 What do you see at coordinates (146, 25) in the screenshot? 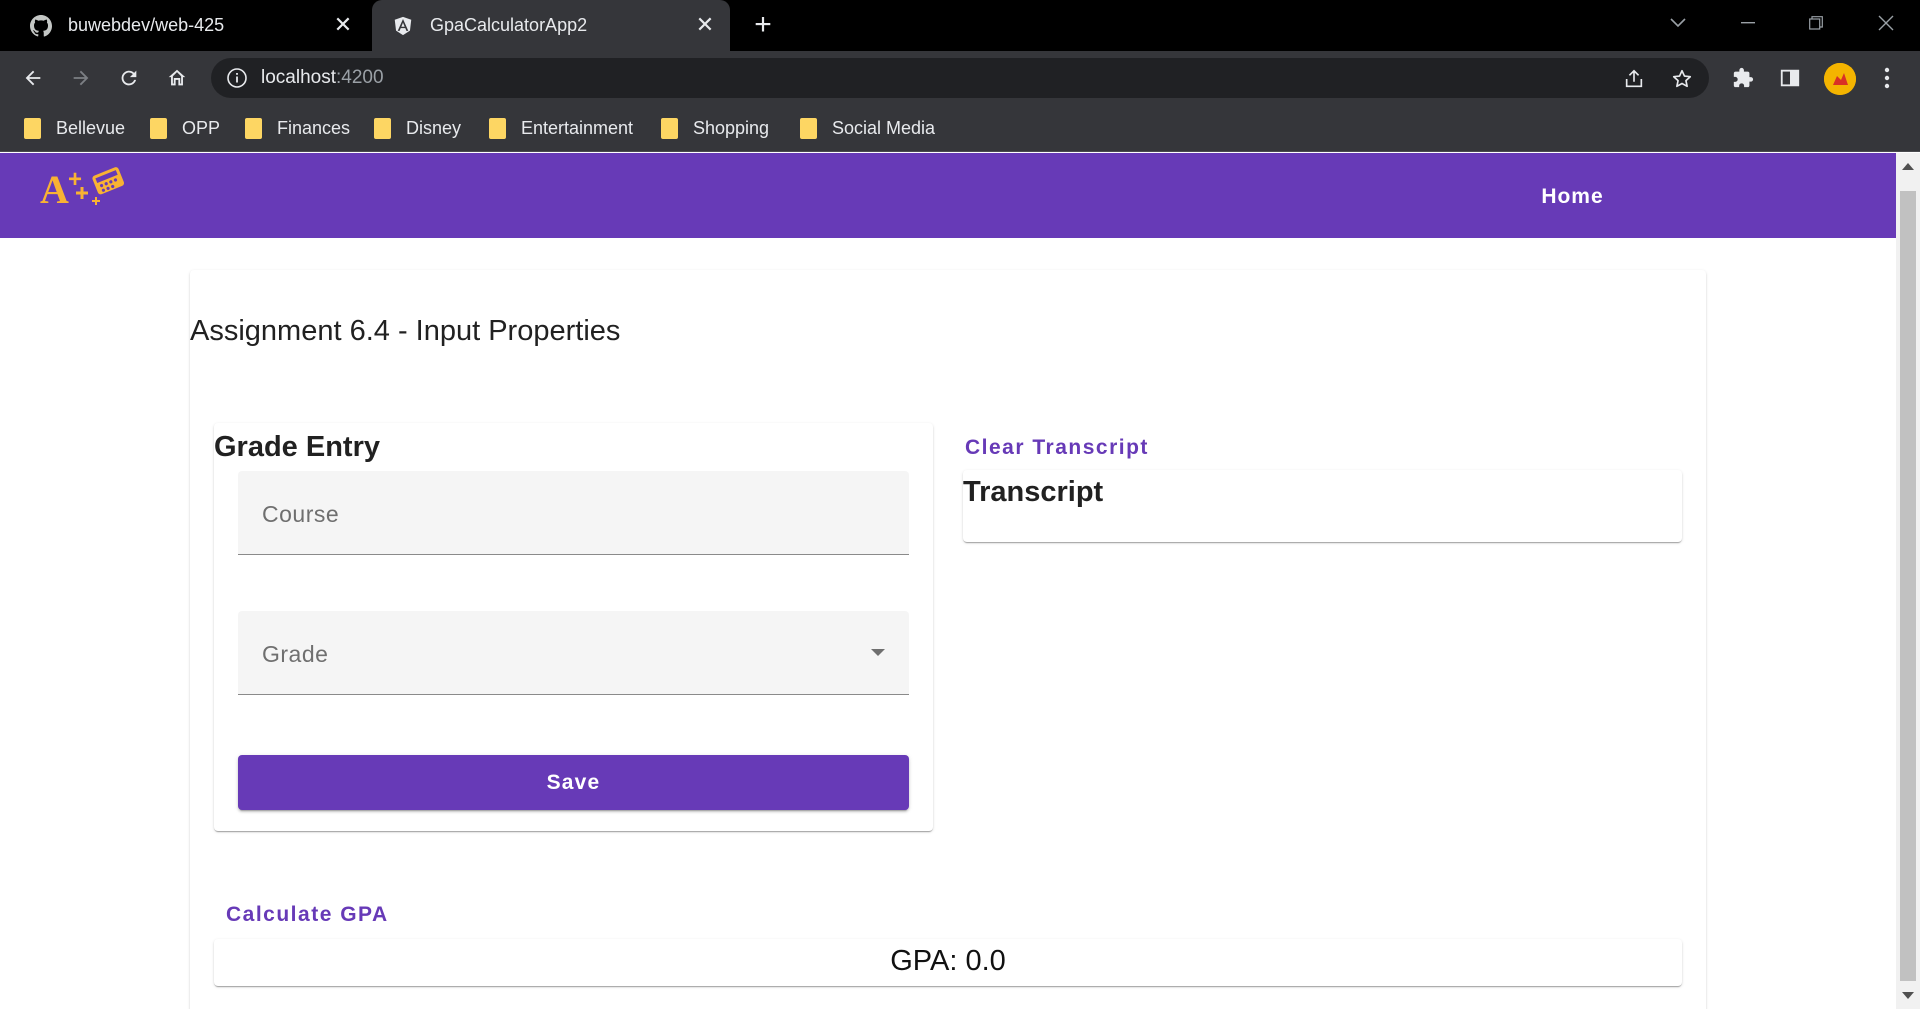
I see `tab-title: buwebdev/web-425` at bounding box center [146, 25].